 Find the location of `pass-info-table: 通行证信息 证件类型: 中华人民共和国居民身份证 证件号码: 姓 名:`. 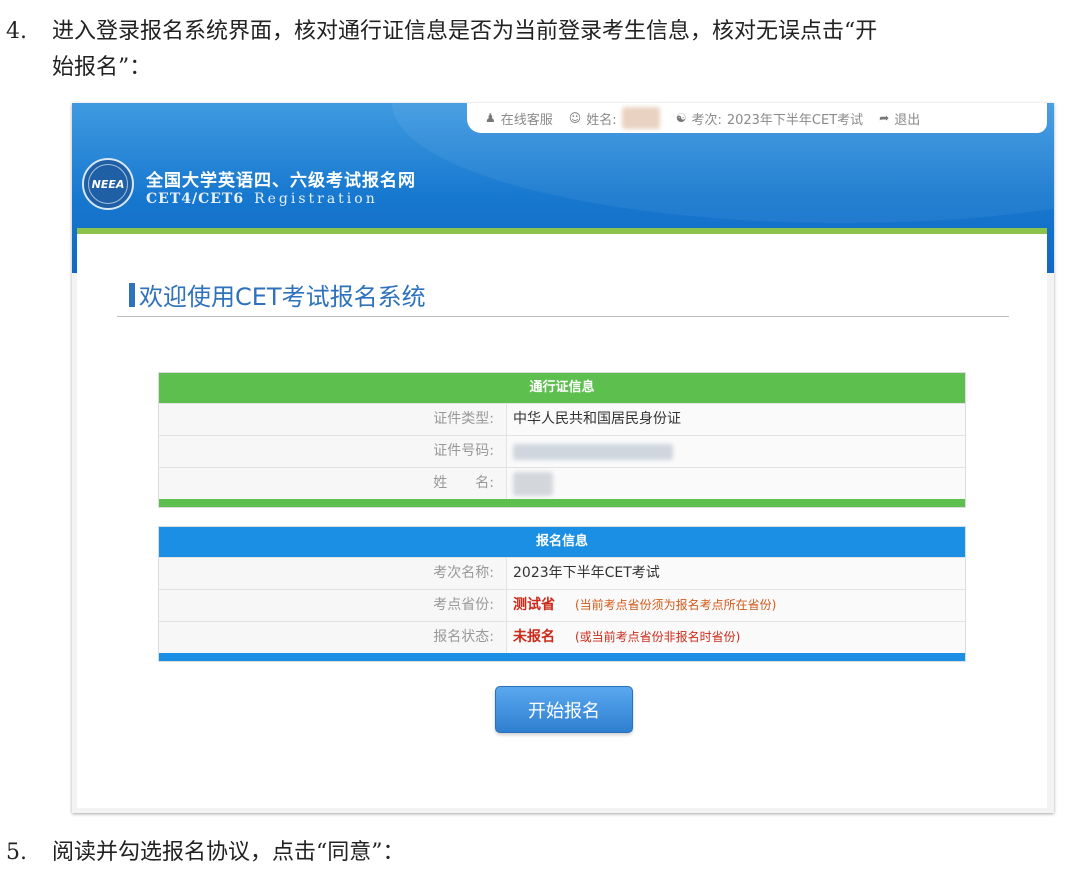

pass-info-table: 通行证信息 证件类型: 中华人民共和国居民身份证 证件号码: 姓 名: is located at coordinates (562, 440).